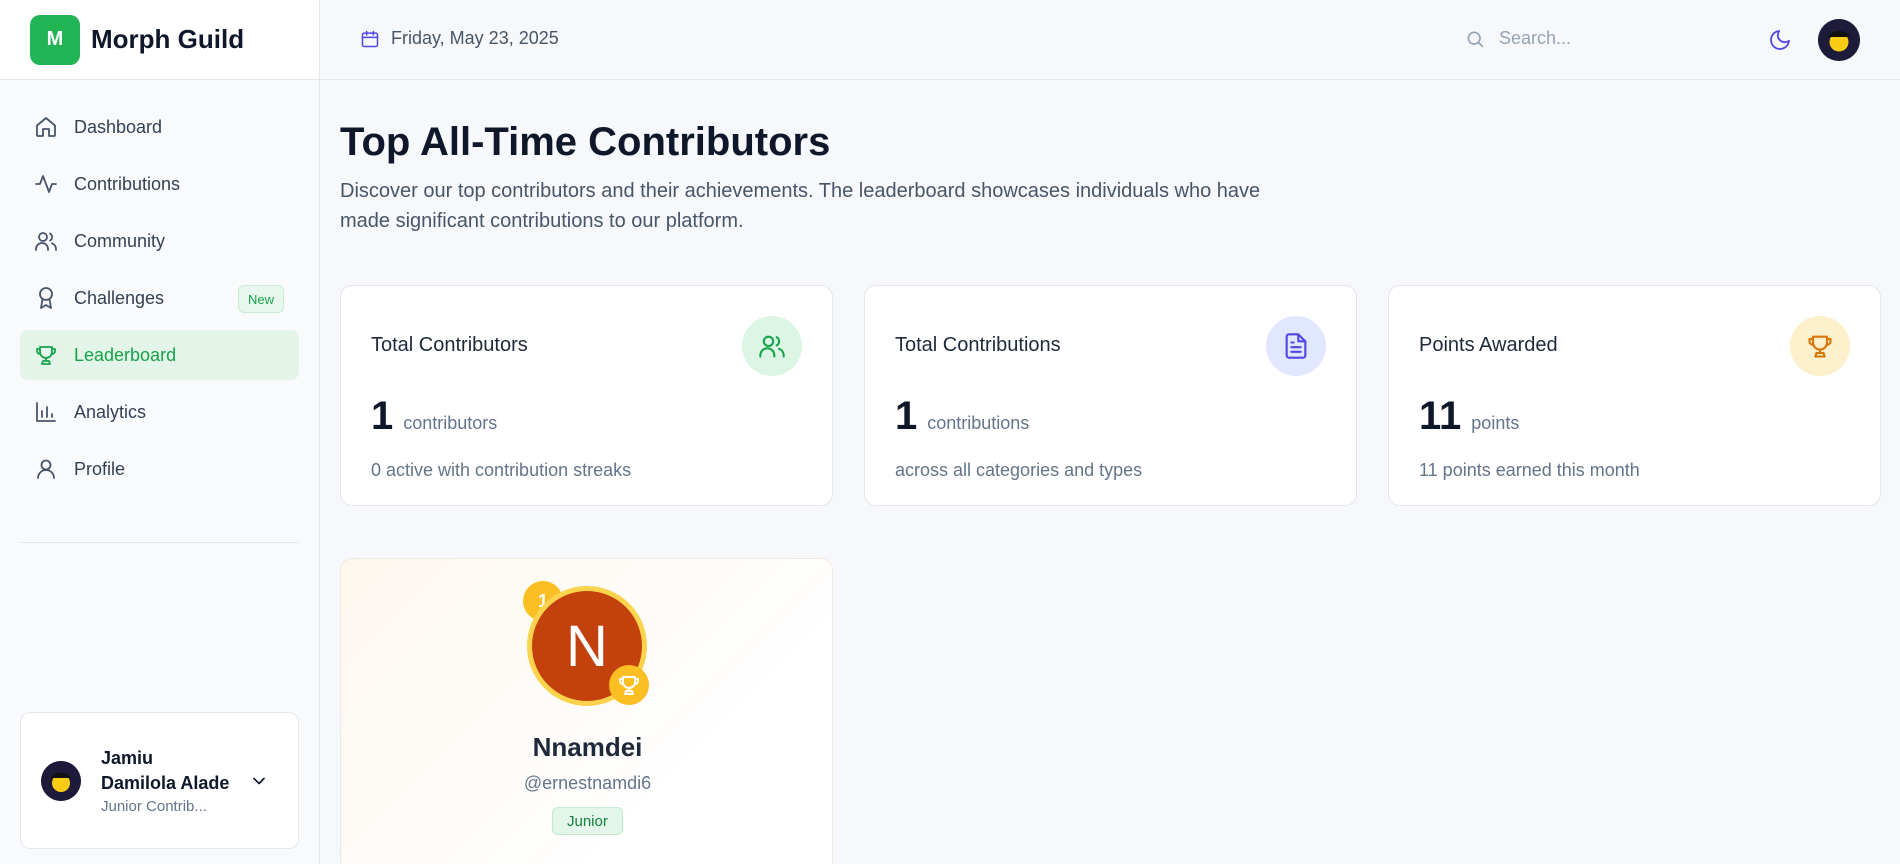  I want to click on date-text: Friday, May 23, 2025, so click(475, 38).